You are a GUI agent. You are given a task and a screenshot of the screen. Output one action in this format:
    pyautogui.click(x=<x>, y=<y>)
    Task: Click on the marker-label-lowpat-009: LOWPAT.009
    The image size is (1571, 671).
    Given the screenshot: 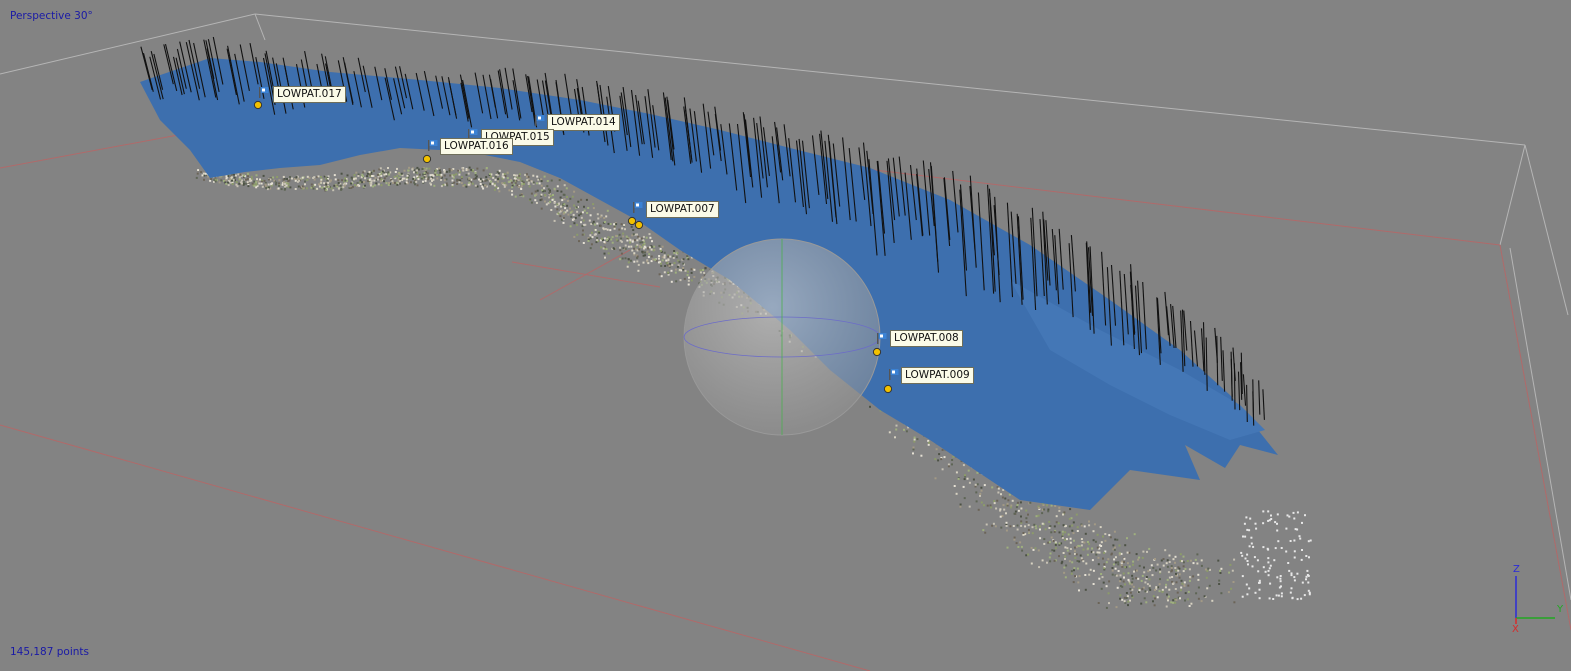 What is the action you would take?
    pyautogui.click(x=937, y=375)
    